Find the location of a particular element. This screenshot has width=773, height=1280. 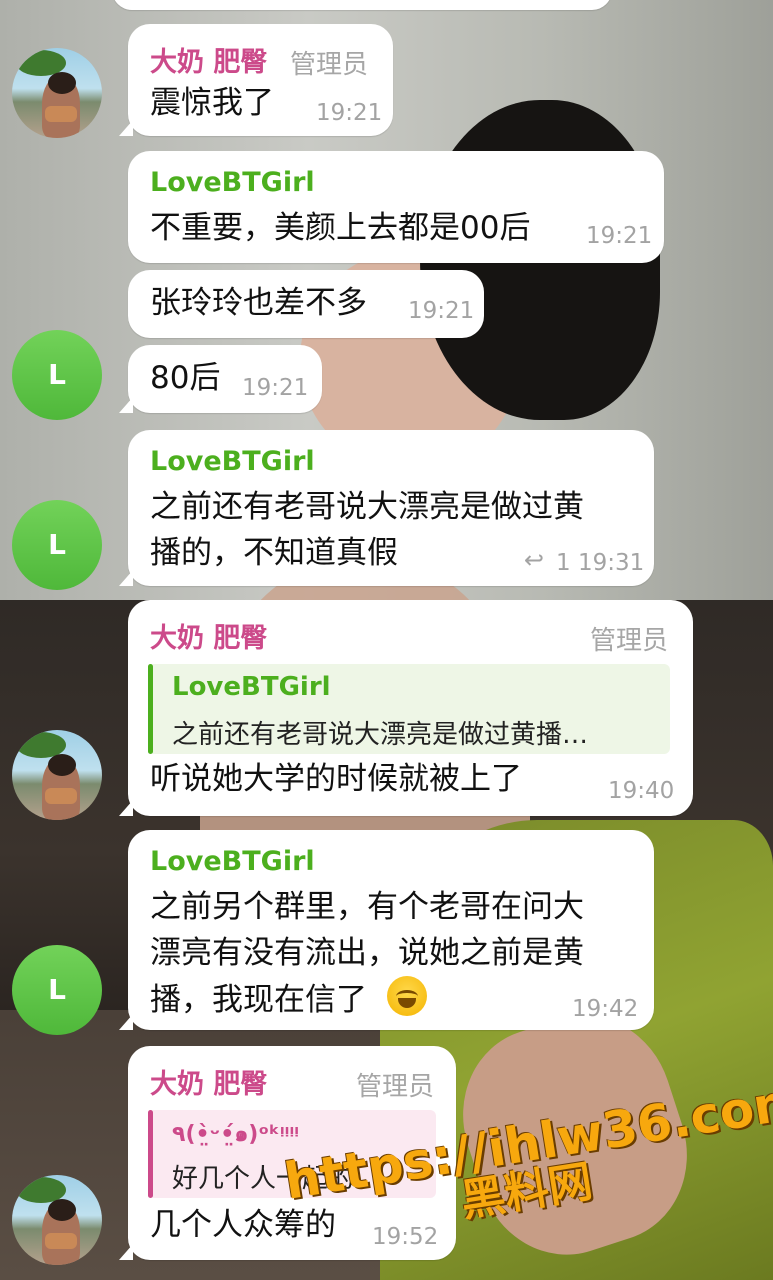

message-text-line: 之前还有老哥说大漂亮是做过黄 is located at coordinates (367, 507).